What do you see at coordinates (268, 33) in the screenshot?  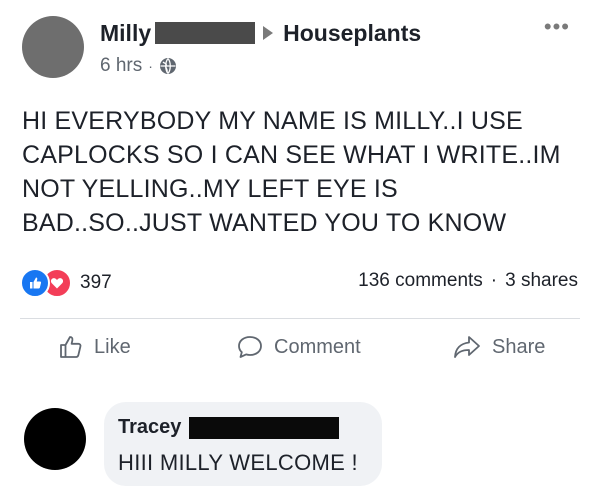 I see `arrow-right-icon` at bounding box center [268, 33].